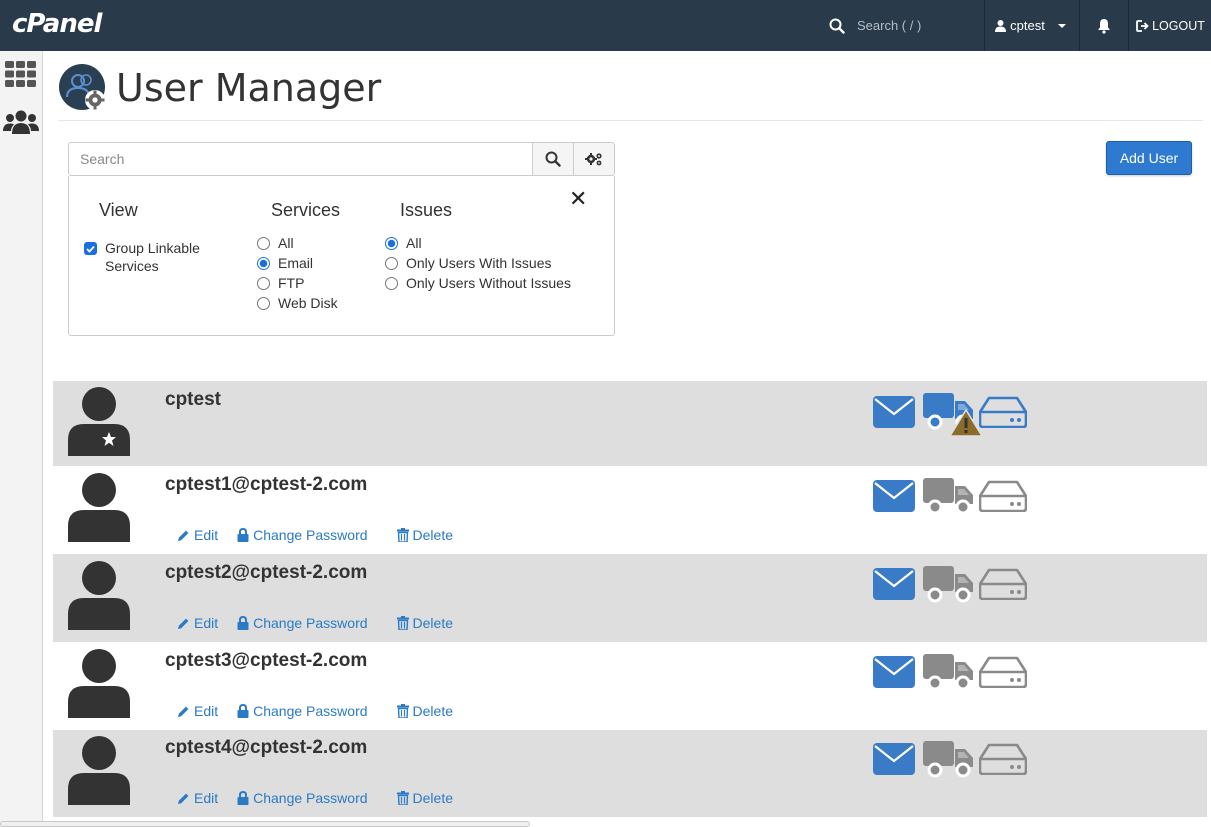 The width and height of the screenshot is (1211, 827). I want to click on page-title: User Manager, so click(249, 88).